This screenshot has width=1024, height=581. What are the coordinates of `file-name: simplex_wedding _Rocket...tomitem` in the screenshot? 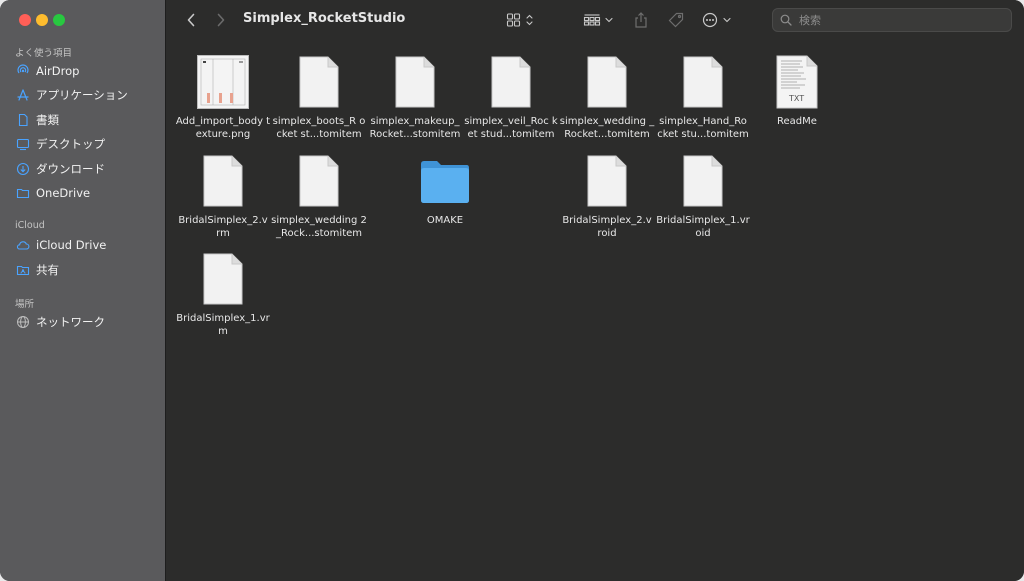 It's located at (607, 128).